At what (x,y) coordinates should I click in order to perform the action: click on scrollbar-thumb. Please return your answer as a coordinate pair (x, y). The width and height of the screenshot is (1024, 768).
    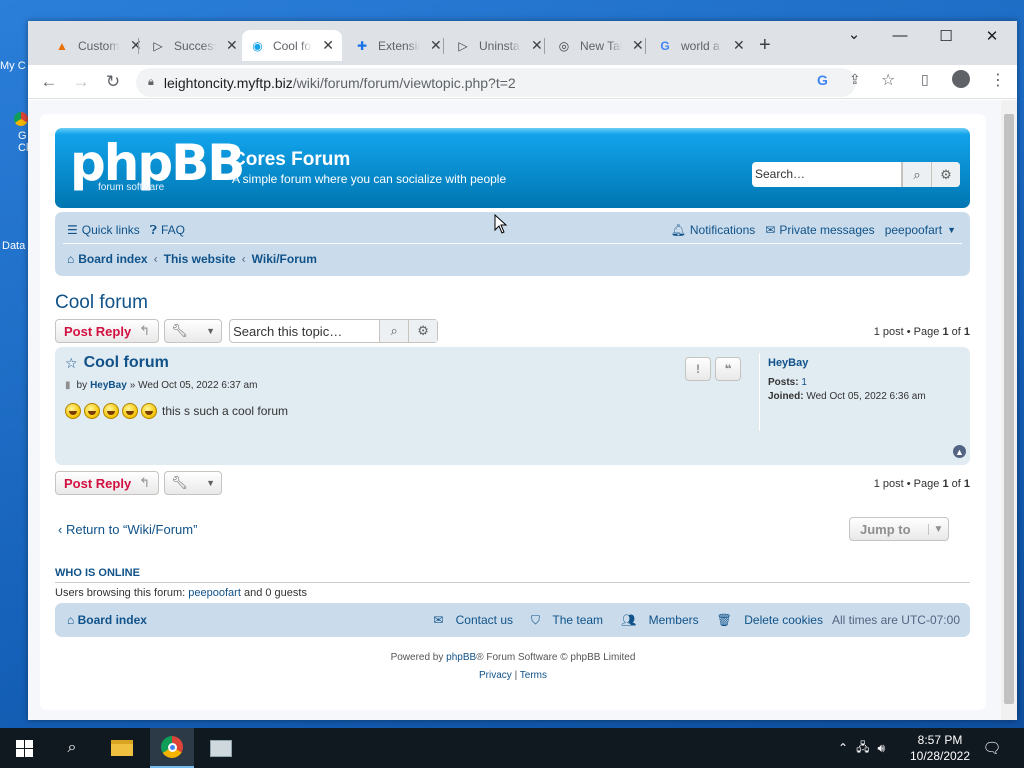
    Looking at the image, I should click on (1009, 409).